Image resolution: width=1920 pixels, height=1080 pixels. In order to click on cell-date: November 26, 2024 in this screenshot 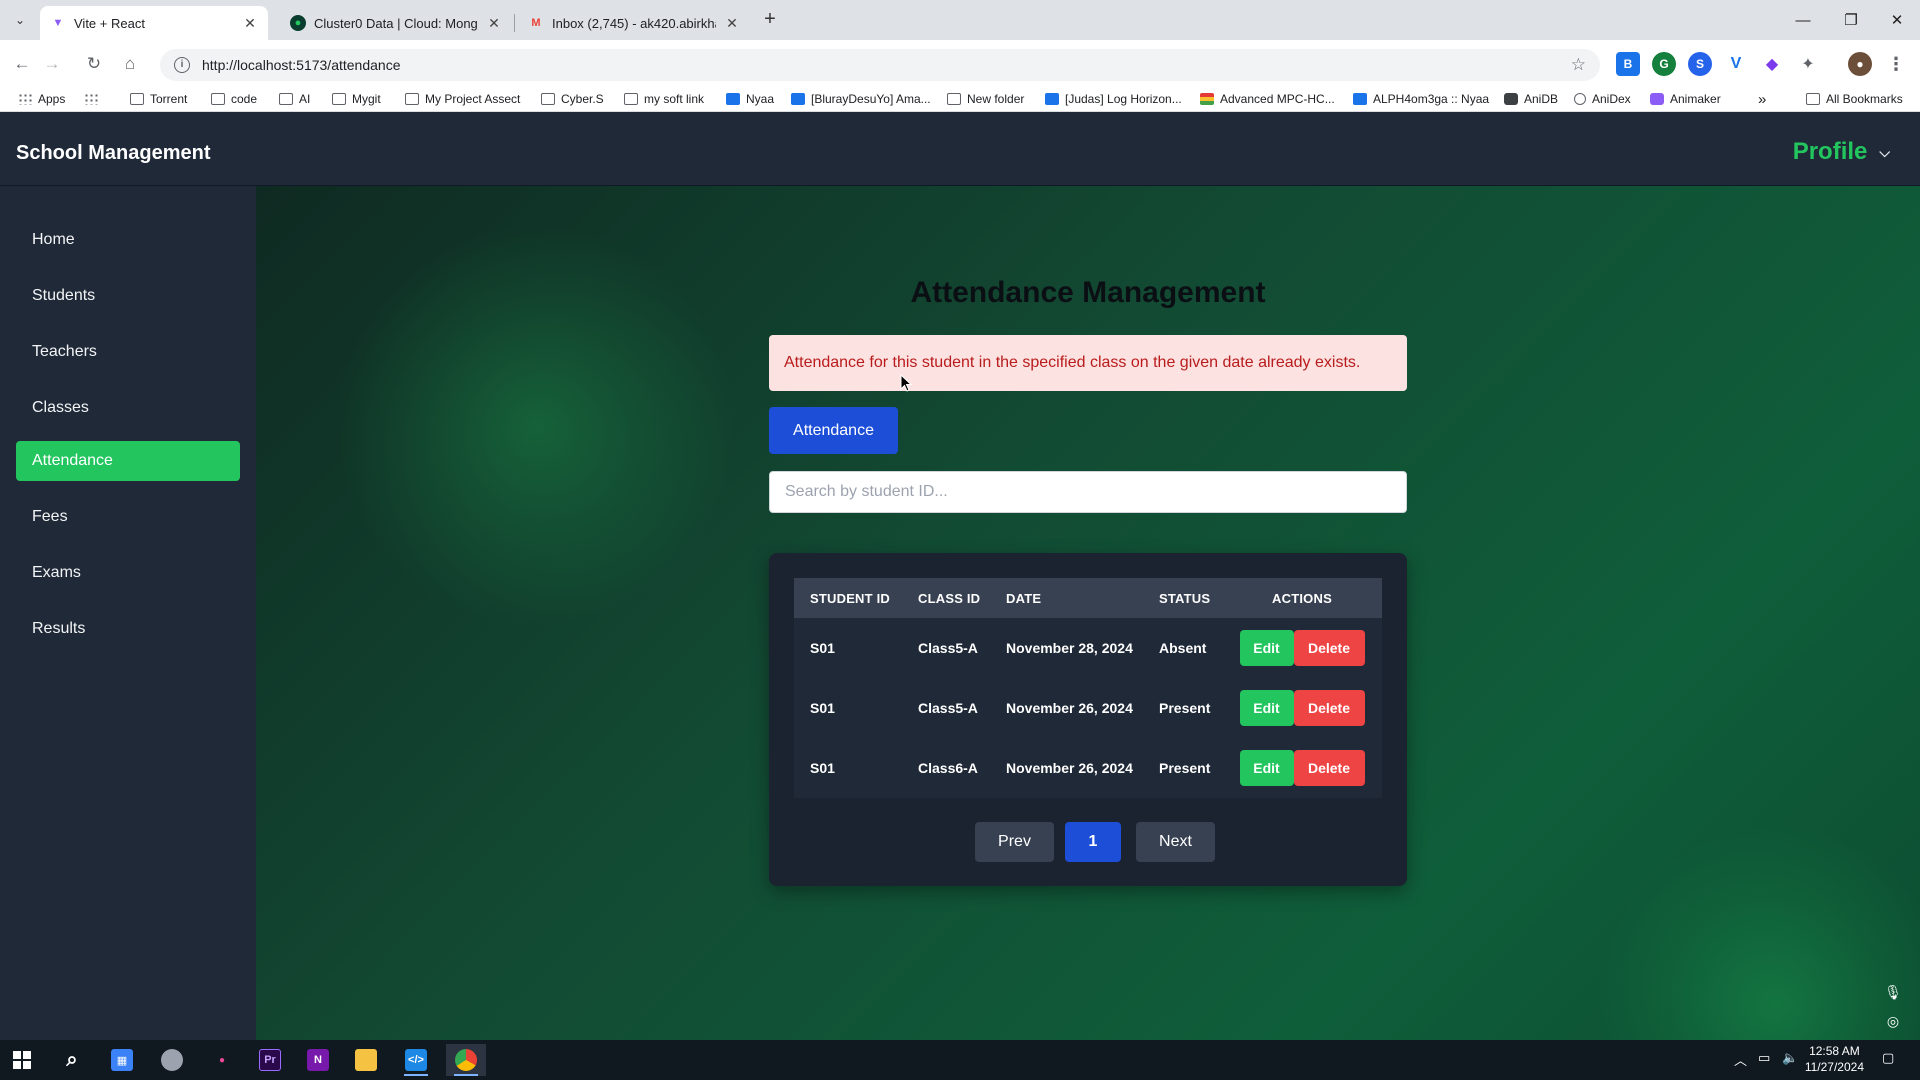, I will do `click(1069, 708)`.